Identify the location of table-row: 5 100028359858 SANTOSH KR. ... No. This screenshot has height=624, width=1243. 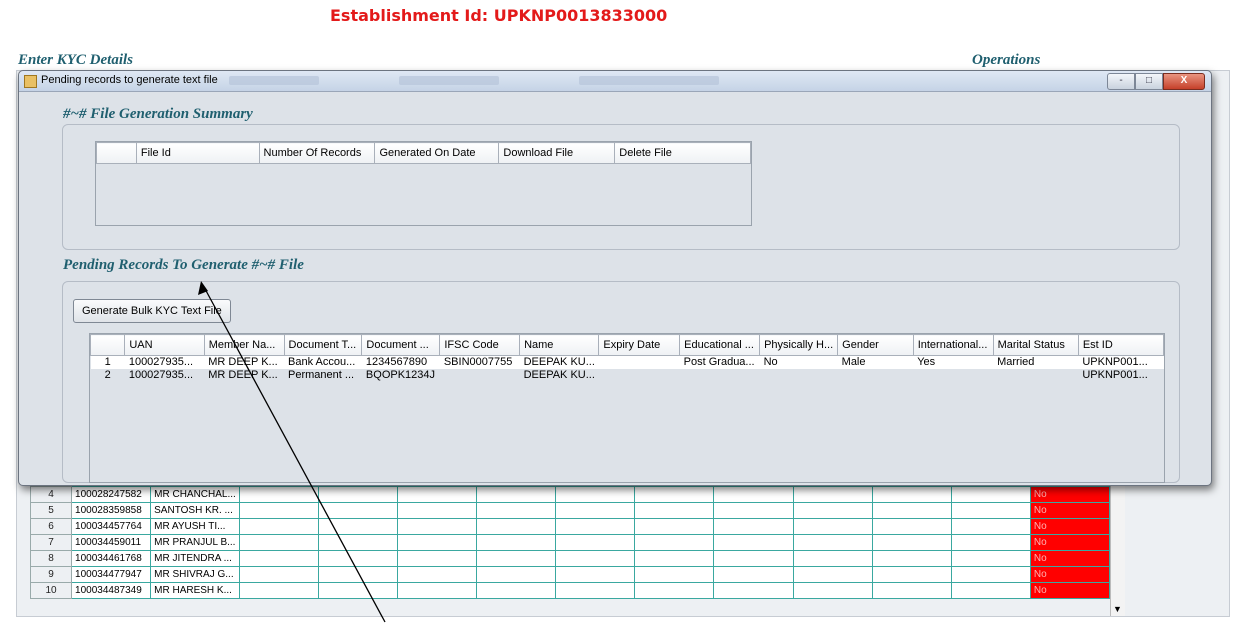
(570, 510).